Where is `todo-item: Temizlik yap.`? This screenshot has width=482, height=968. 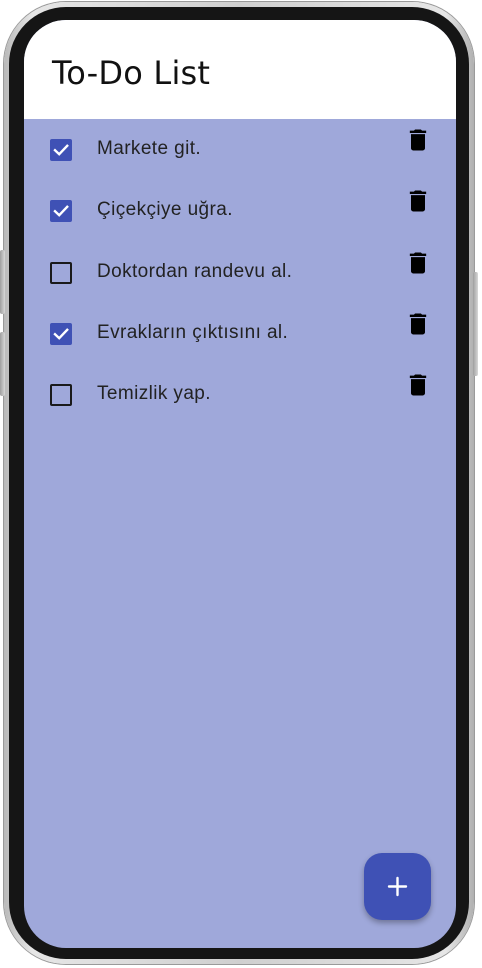 todo-item: Temizlik yap. is located at coordinates (240, 394).